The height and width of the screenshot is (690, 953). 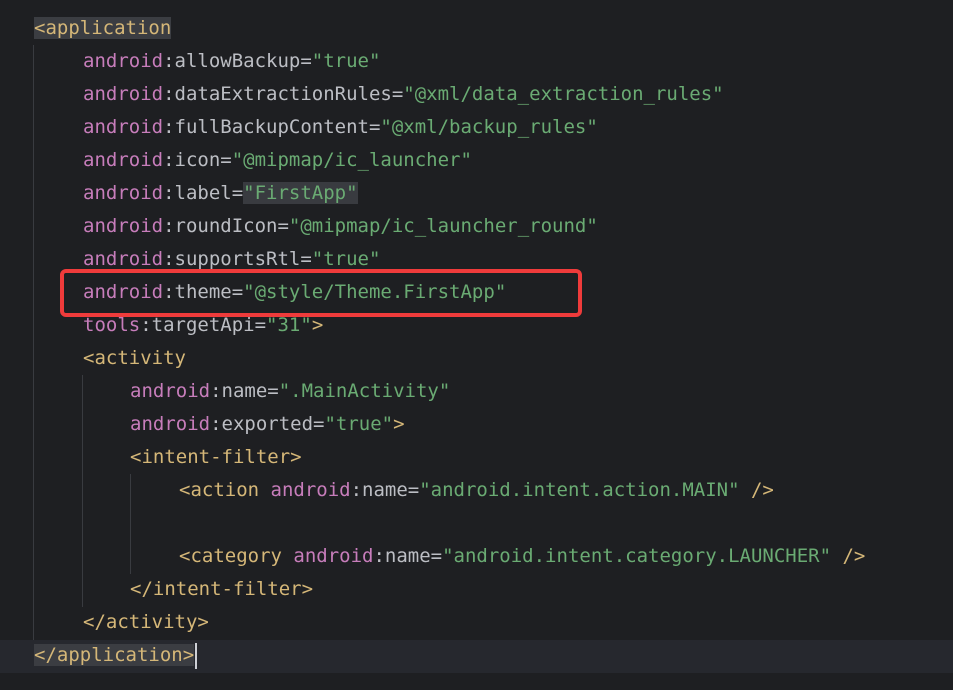 I want to click on code-token: :fullBackupContent=, so click(x=272, y=127).